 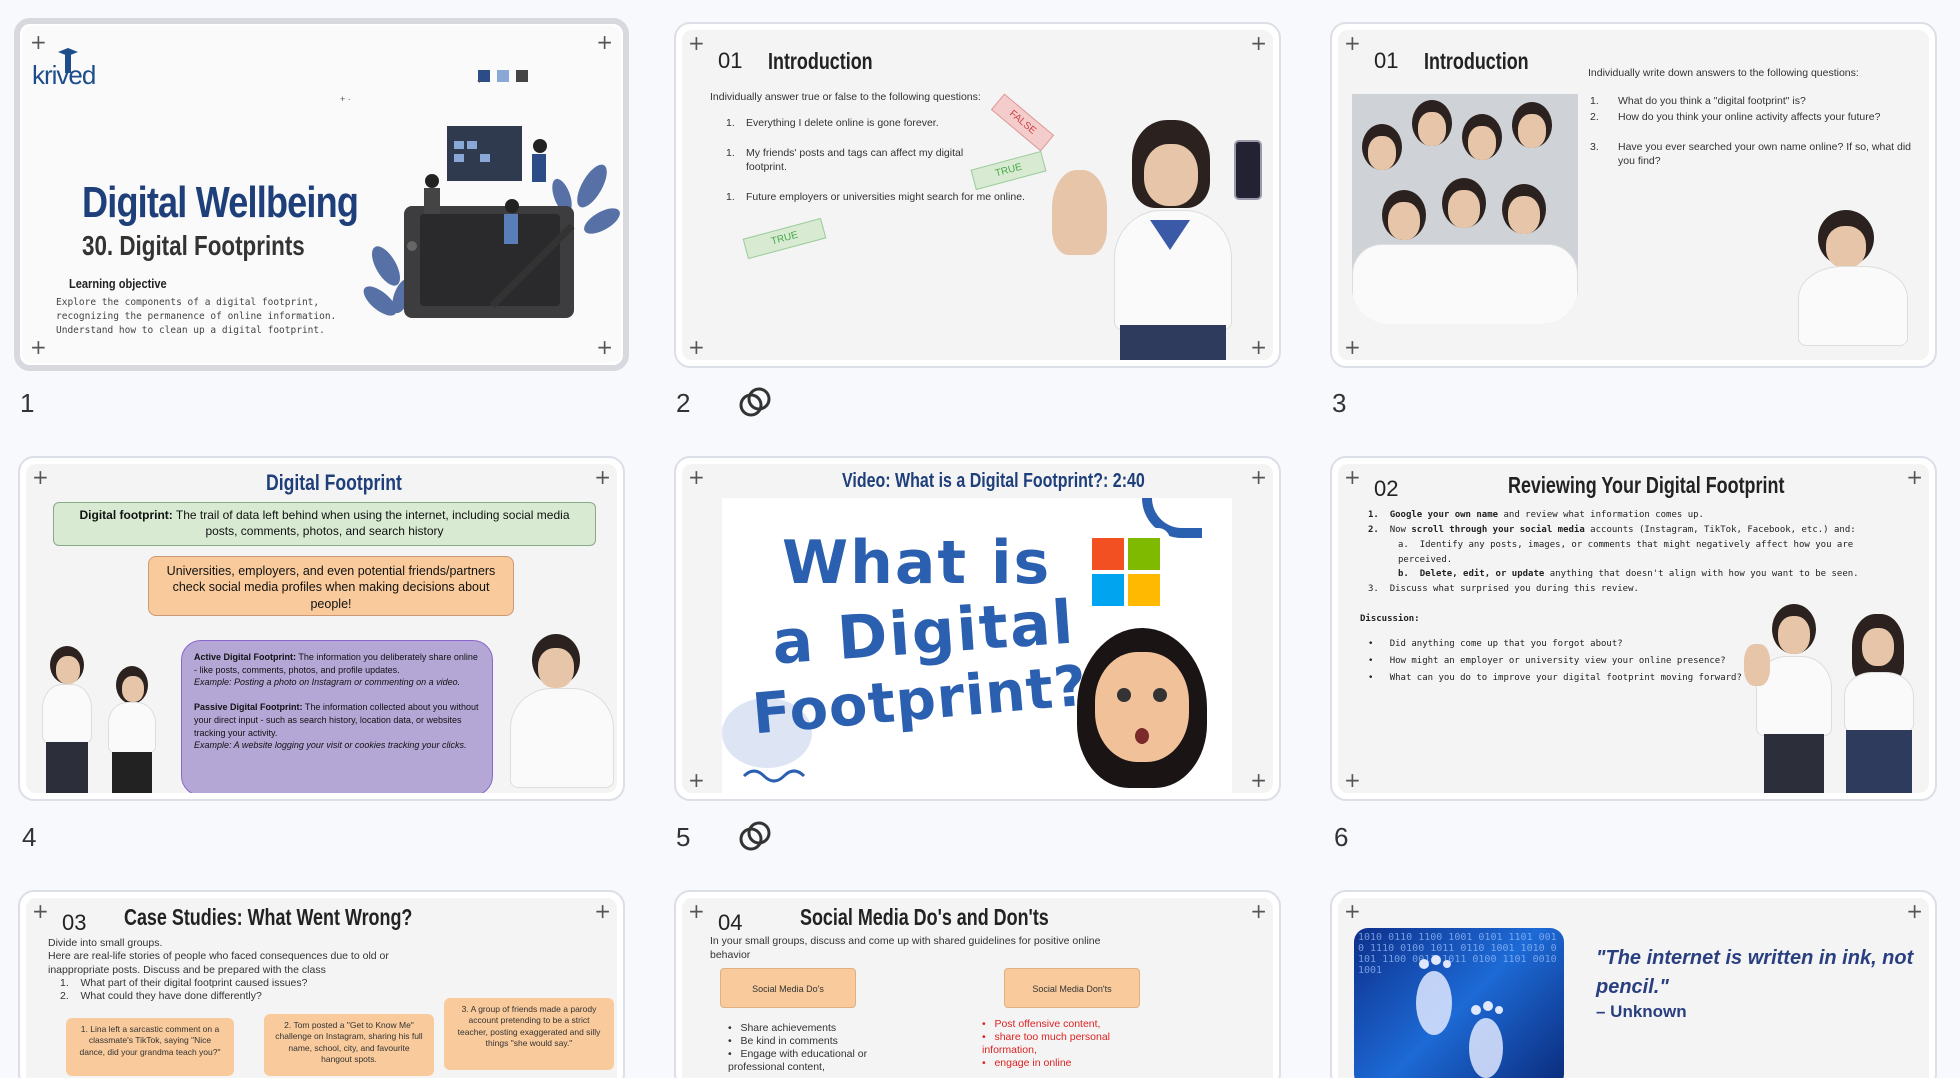 I want to click on slide-title: Introduction, so click(x=1476, y=61).